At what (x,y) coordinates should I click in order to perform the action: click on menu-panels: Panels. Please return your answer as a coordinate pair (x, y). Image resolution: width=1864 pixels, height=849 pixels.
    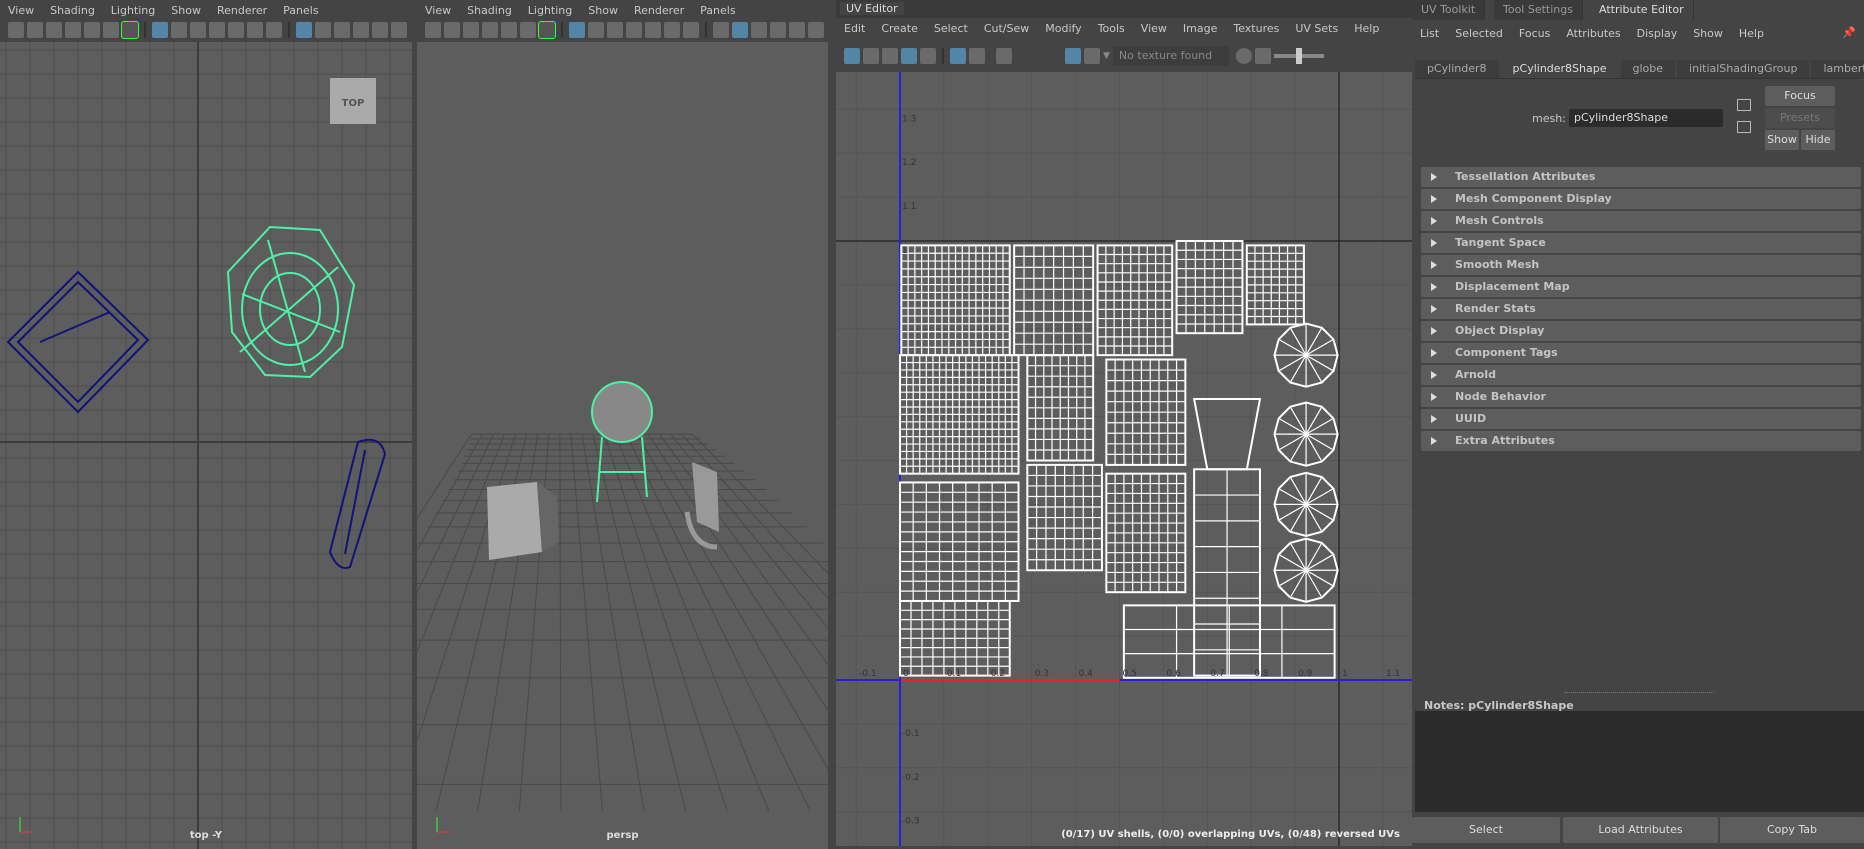
    Looking at the image, I should click on (717, 10).